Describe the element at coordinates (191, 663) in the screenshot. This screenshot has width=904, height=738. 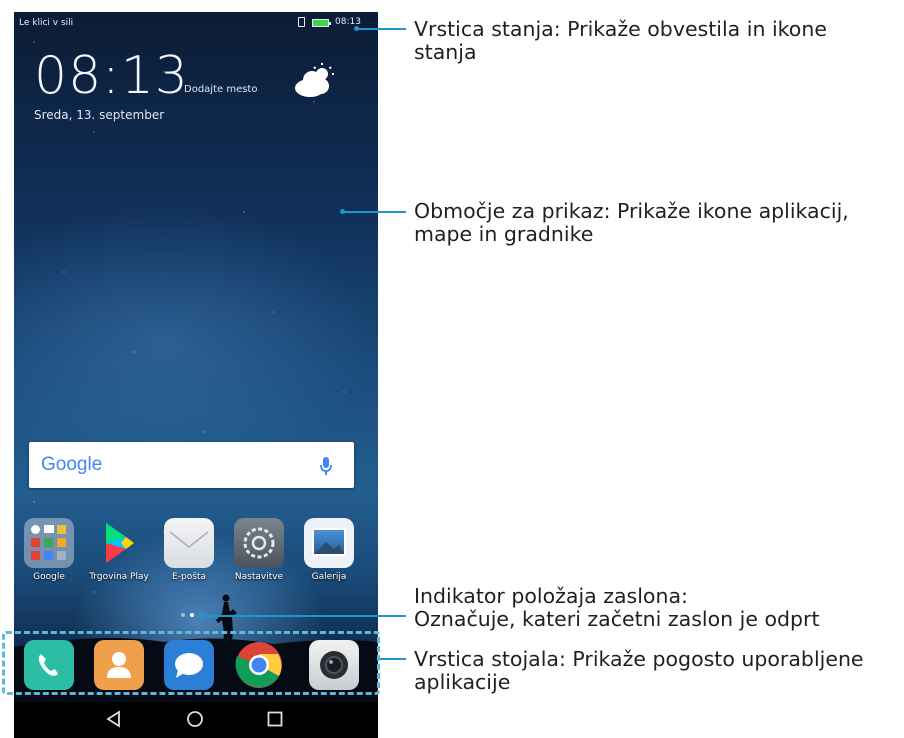
I see `dock-highlight-outline` at that location.